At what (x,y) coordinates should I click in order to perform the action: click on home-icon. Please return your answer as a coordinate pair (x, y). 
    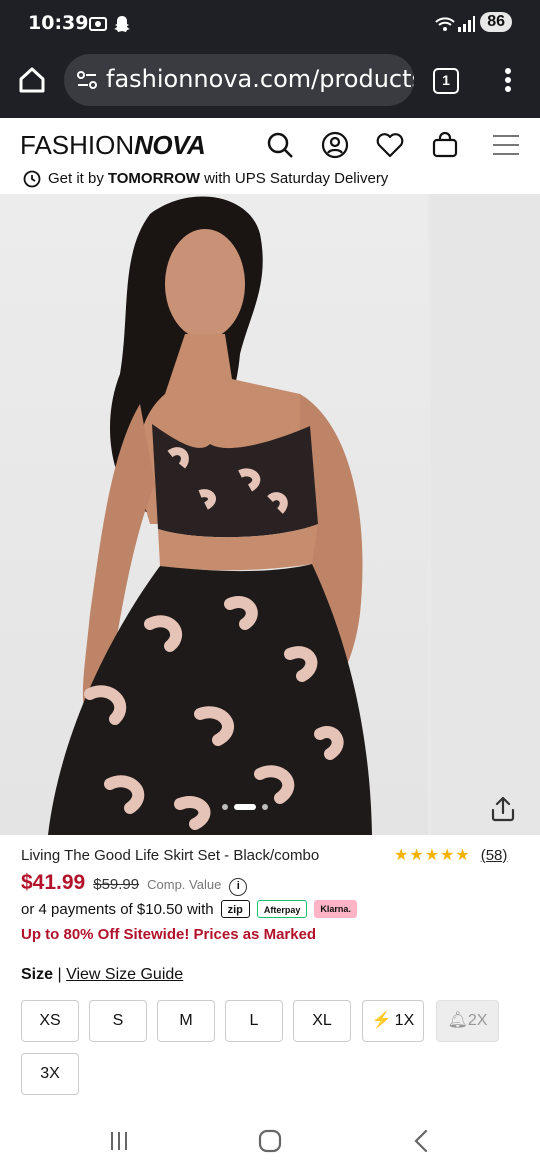
    Looking at the image, I should click on (32, 80).